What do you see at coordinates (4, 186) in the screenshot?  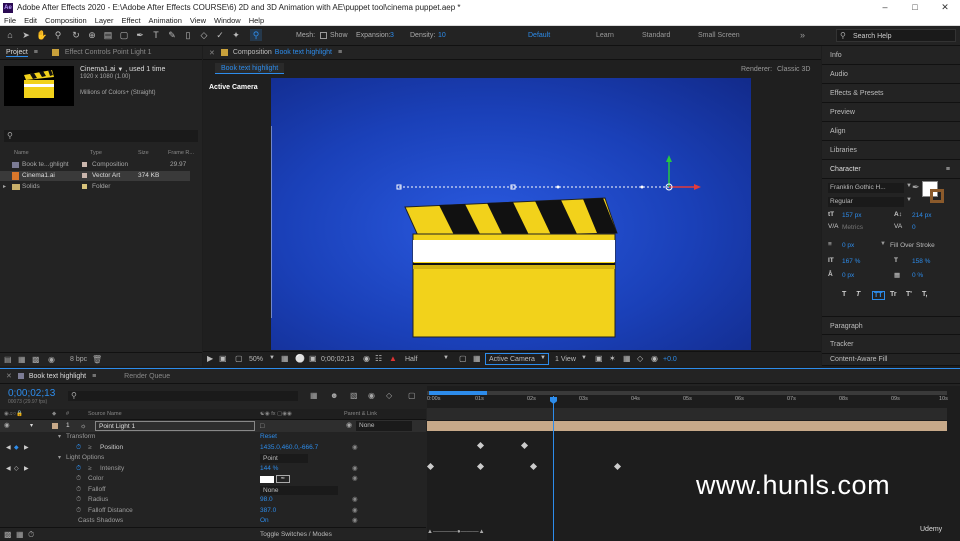 I see `expand-arrow-icon: ▸` at bounding box center [4, 186].